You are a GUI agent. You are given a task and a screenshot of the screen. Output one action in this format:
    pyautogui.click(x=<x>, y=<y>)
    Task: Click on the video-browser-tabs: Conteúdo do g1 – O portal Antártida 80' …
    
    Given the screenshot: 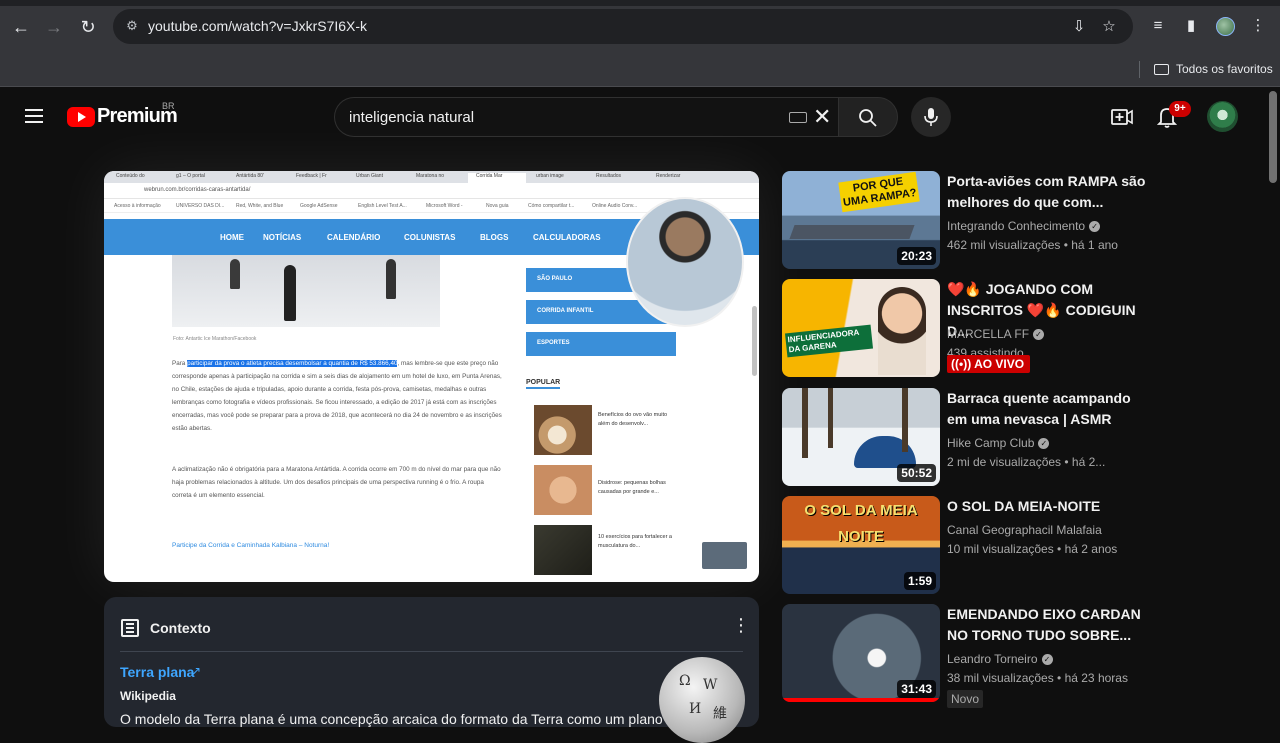 What is the action you would take?
    pyautogui.click(x=431, y=177)
    